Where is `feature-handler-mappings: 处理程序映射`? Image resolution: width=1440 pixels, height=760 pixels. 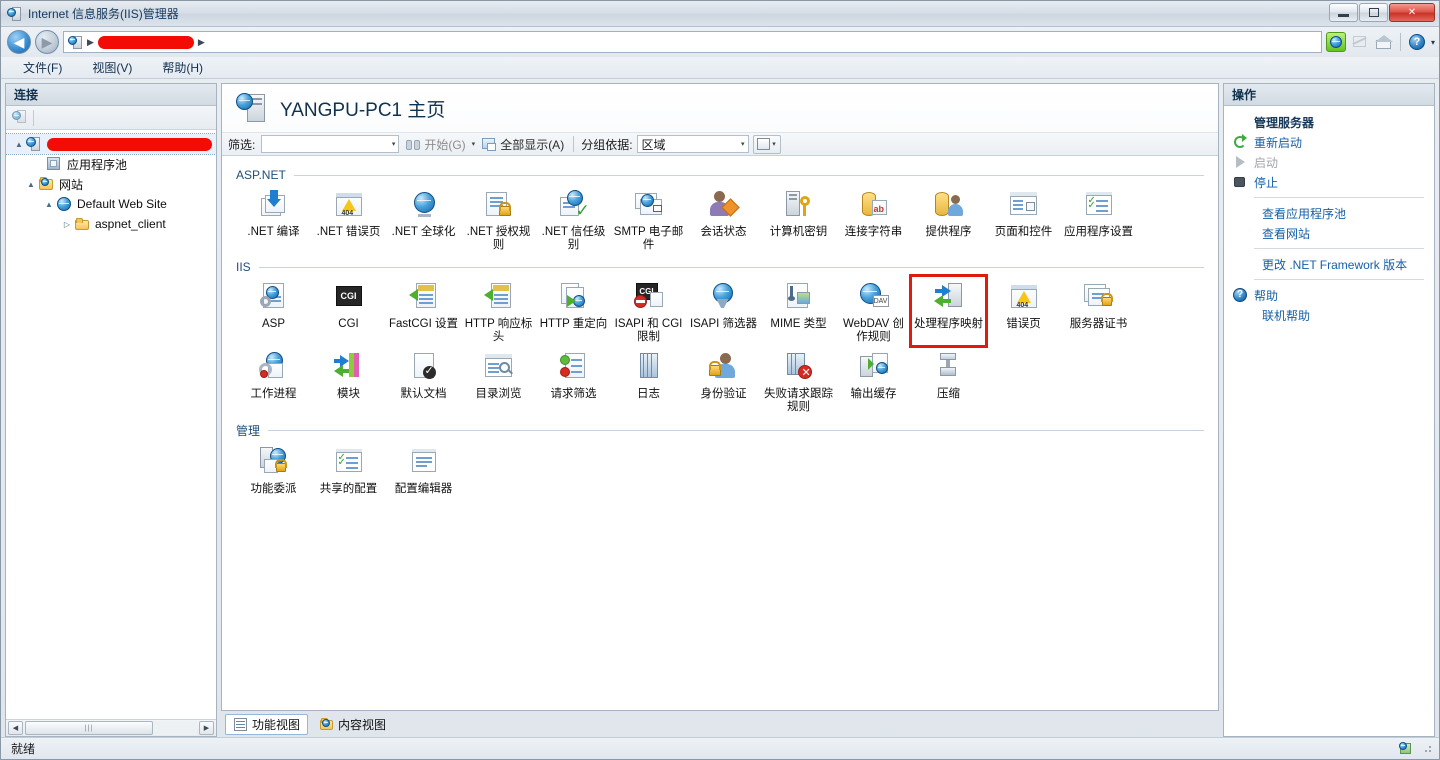
feature-handler-mappings: 处理程序映射 is located at coordinates (948, 311).